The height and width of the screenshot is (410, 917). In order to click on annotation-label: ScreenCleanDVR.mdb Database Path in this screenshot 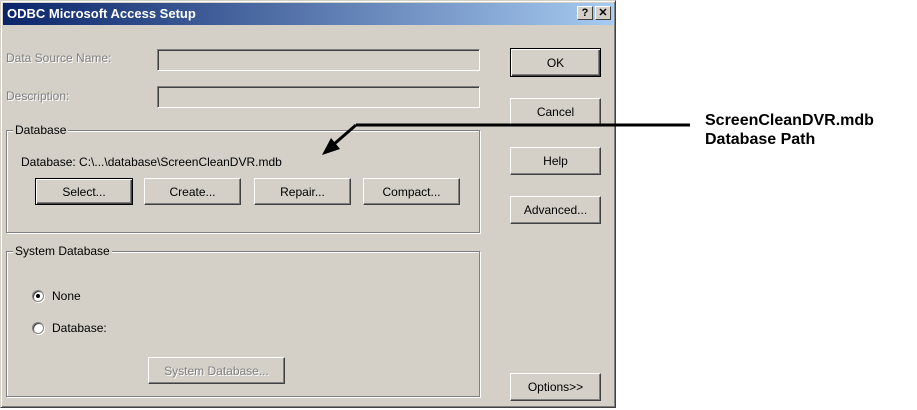, I will do `click(789, 130)`.